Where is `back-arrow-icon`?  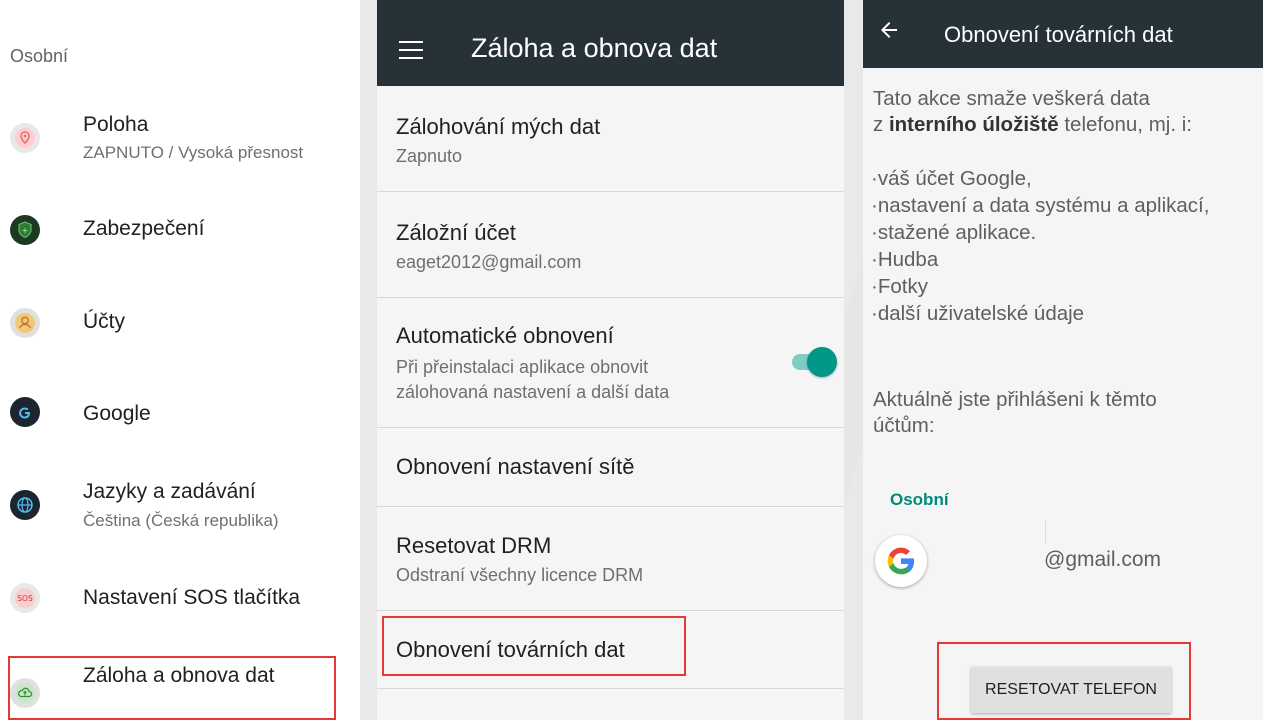
back-arrow-icon is located at coordinates (889, 30).